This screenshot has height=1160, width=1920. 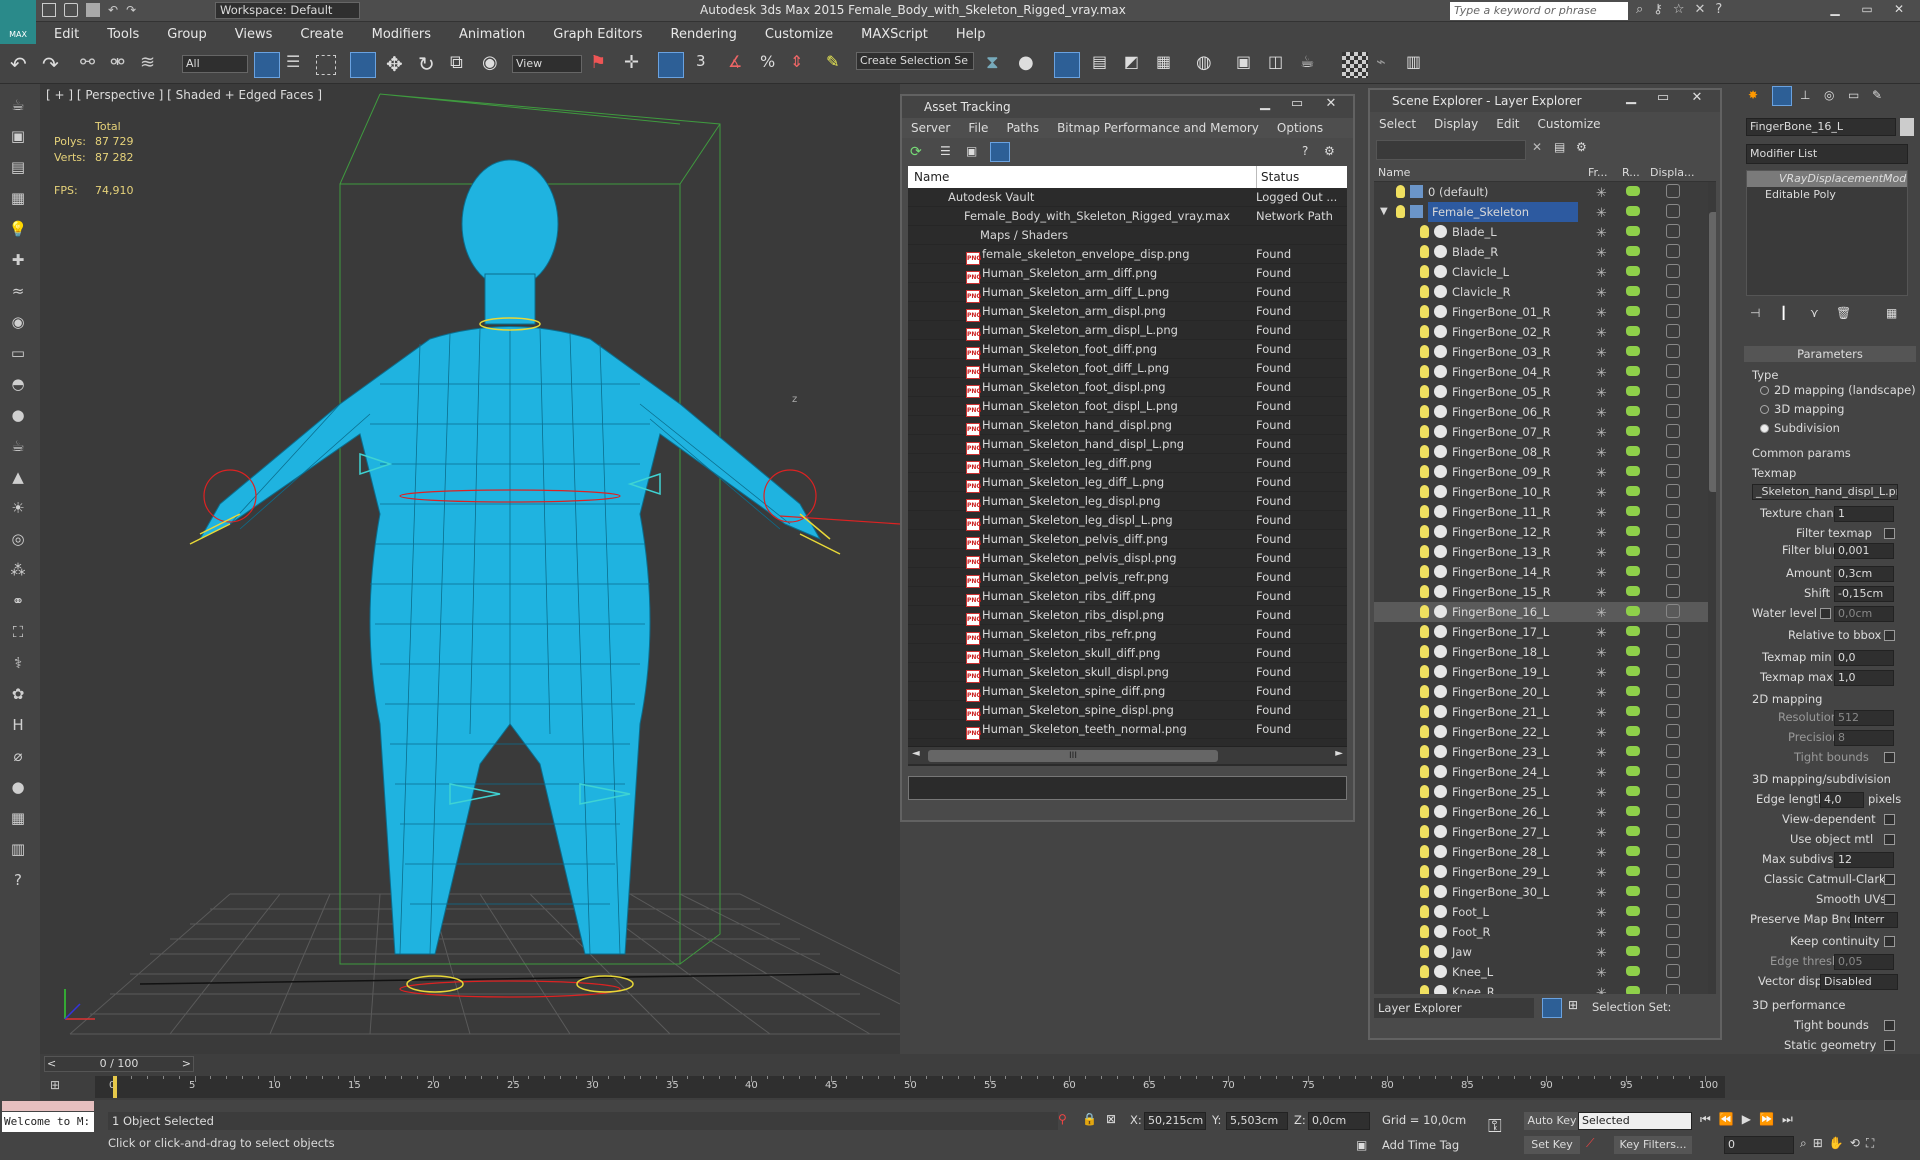 I want to click on configure-sets-icon: ▦, so click(x=1891, y=313).